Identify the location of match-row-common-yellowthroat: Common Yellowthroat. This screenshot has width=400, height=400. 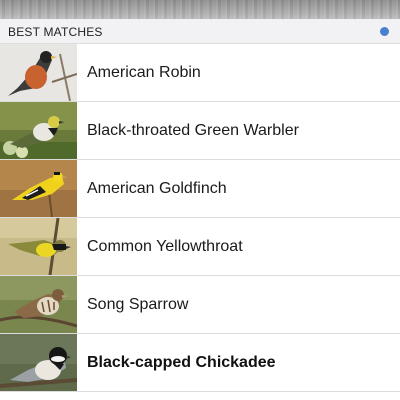
(200, 247).